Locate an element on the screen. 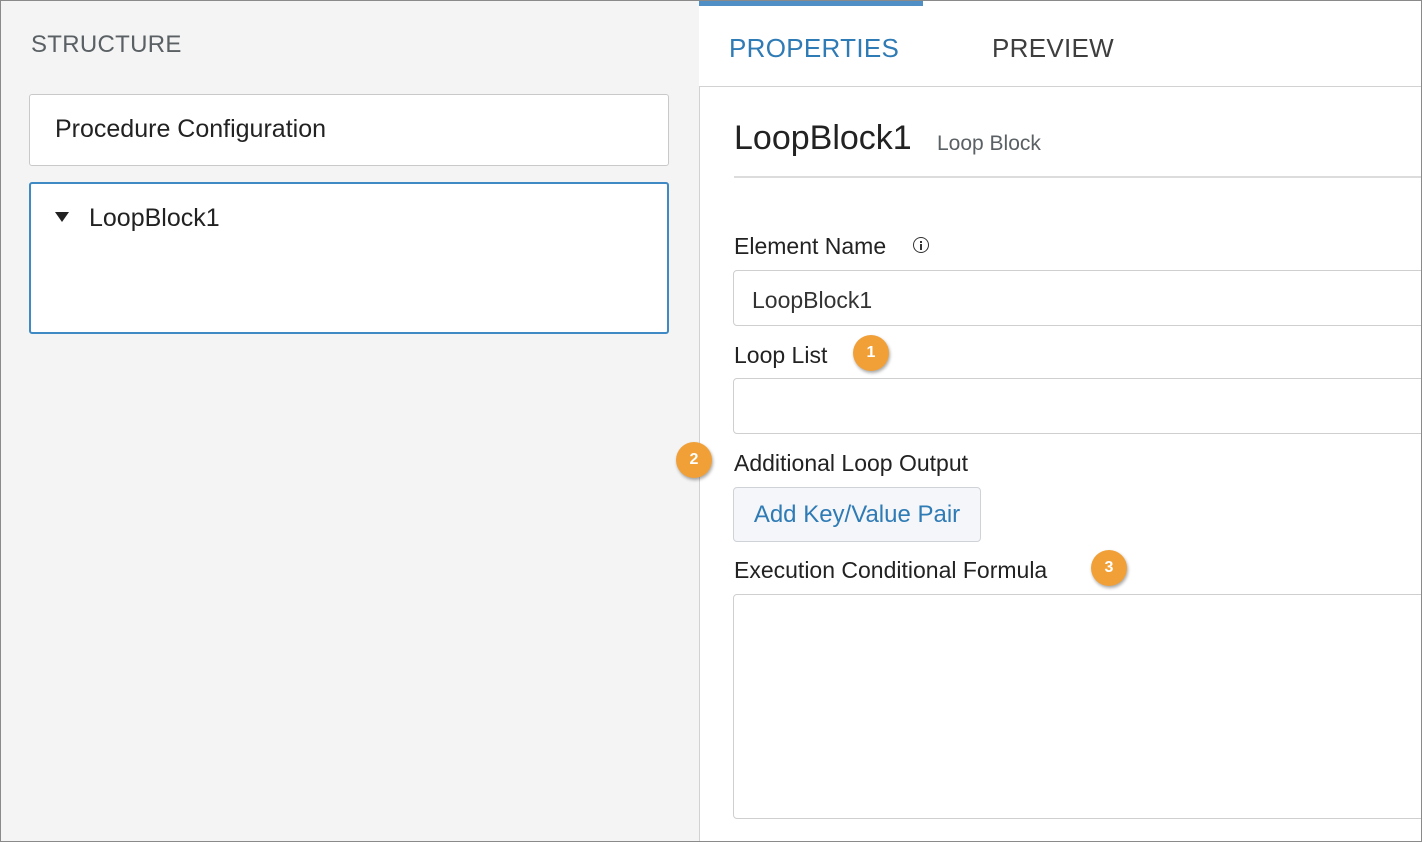  structure-item-procedure-configuration: Procedure Configuration is located at coordinates (349, 130).